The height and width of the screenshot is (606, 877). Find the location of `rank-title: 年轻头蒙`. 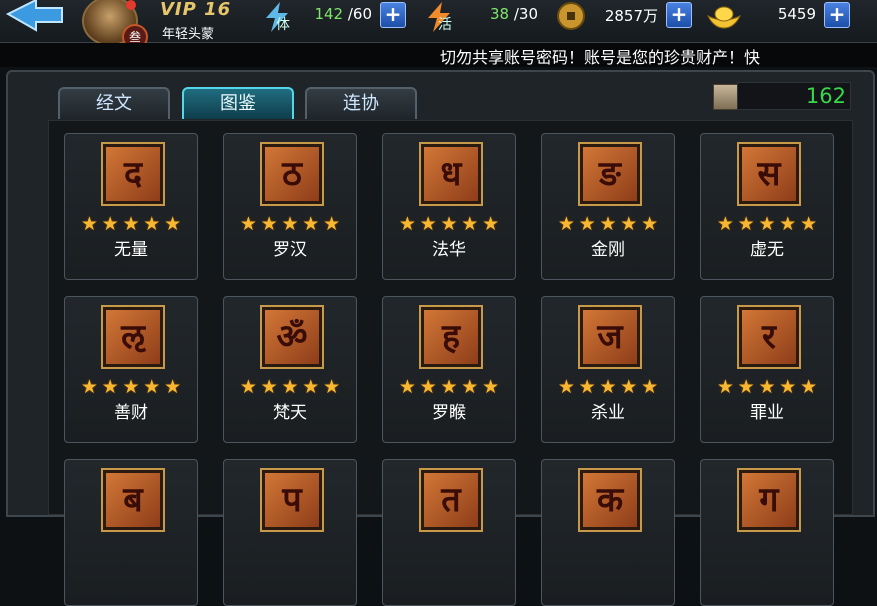

rank-title: 年轻头蒙 is located at coordinates (188, 34).